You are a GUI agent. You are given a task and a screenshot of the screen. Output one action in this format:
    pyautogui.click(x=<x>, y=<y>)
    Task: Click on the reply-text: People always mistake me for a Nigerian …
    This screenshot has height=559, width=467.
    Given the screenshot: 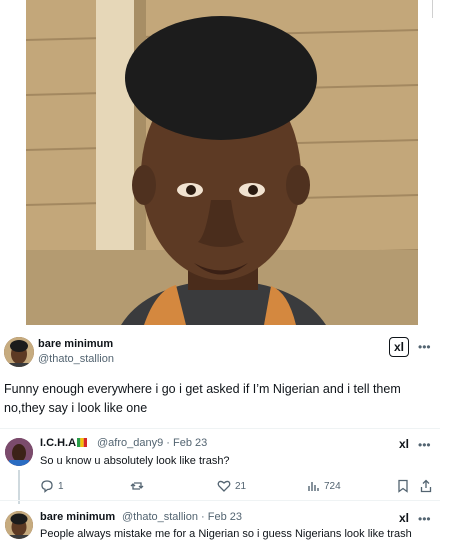 What is the action you would take?
    pyautogui.click(x=226, y=534)
    